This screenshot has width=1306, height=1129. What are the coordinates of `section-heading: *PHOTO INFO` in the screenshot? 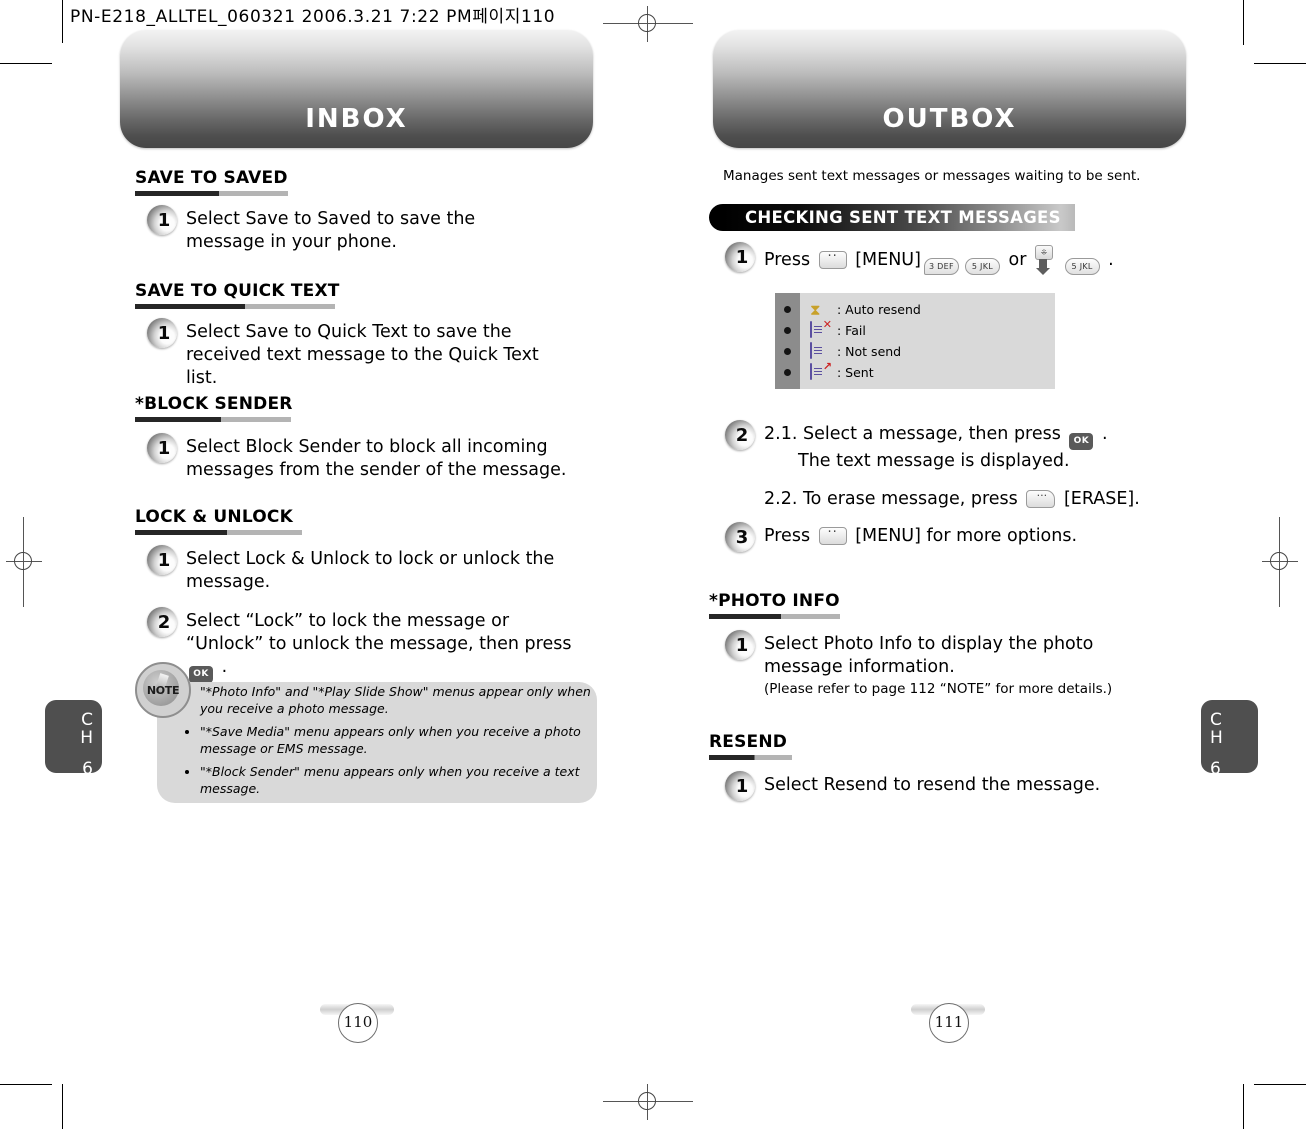 It's located at (774, 601).